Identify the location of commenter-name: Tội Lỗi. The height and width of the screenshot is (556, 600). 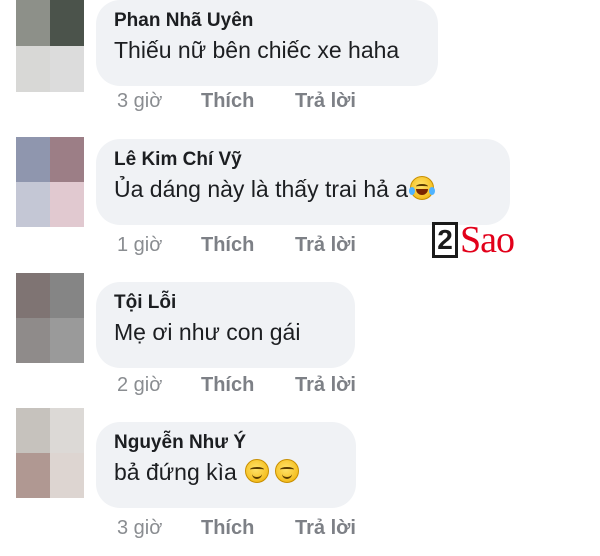
(225, 303).